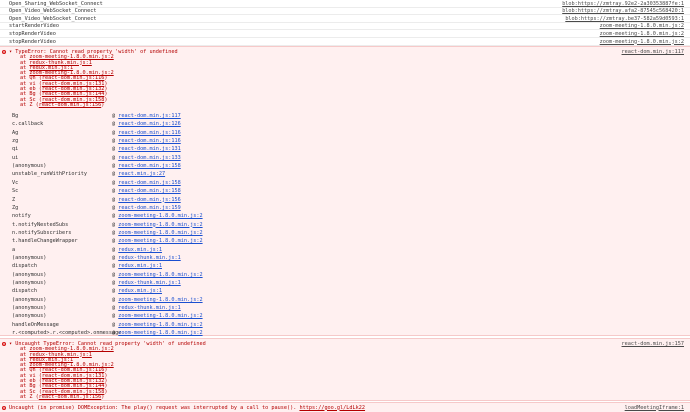 The width and height of the screenshot is (690, 412). What do you see at coordinates (149, 208) in the screenshot?
I see `stack-source-link: react-dom.min.js:159` at bounding box center [149, 208].